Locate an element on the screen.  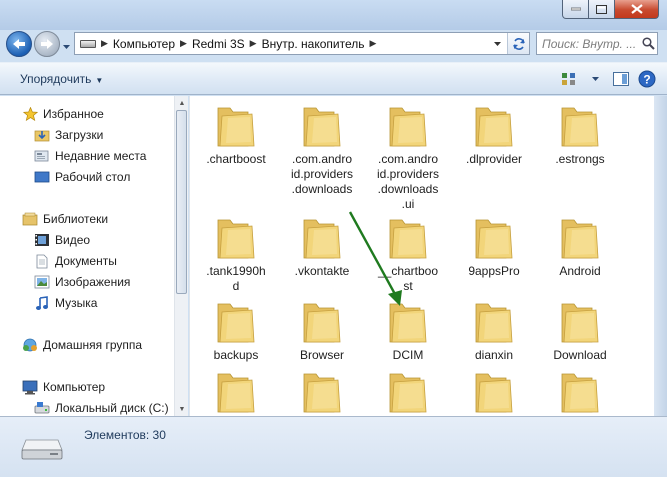
homegroup-icon is located at coordinates (30, 345).